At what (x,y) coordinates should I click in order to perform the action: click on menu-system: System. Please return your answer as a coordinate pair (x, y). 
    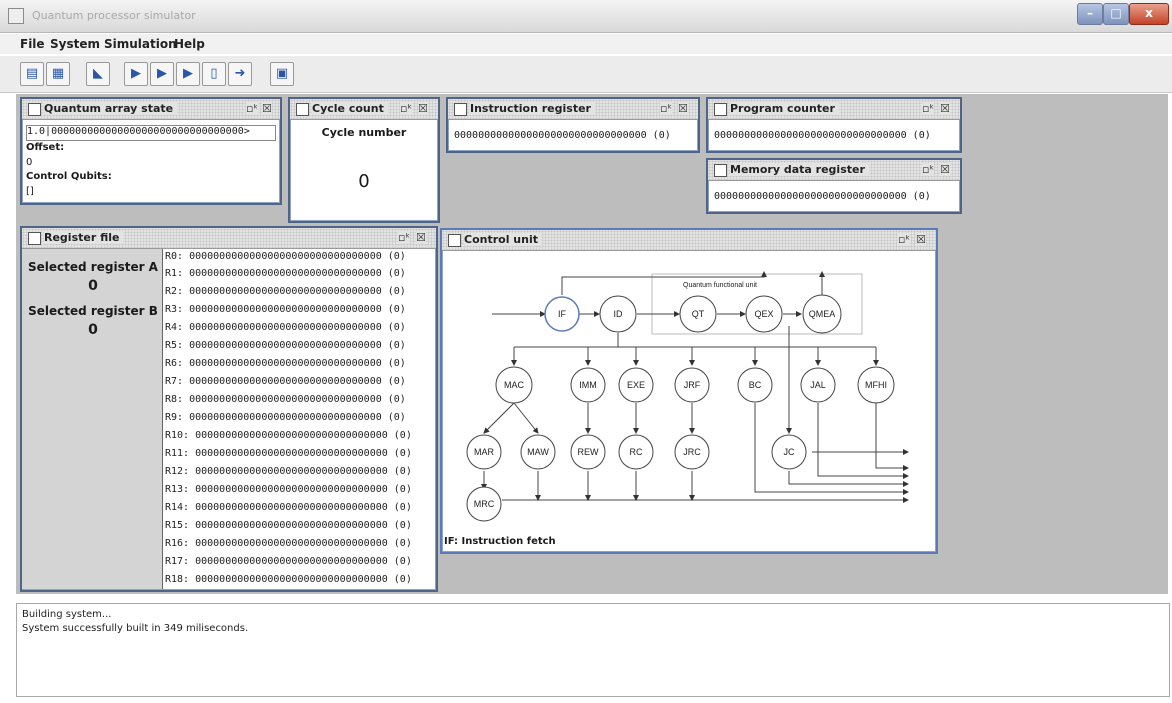
    Looking at the image, I should click on (75, 44).